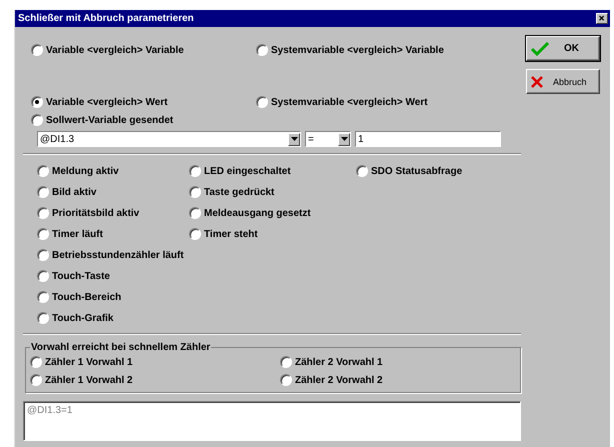 The image size is (614, 447). What do you see at coordinates (110, 120) in the screenshot?
I see `radio-label: Sollwert-Variable gesendet` at bounding box center [110, 120].